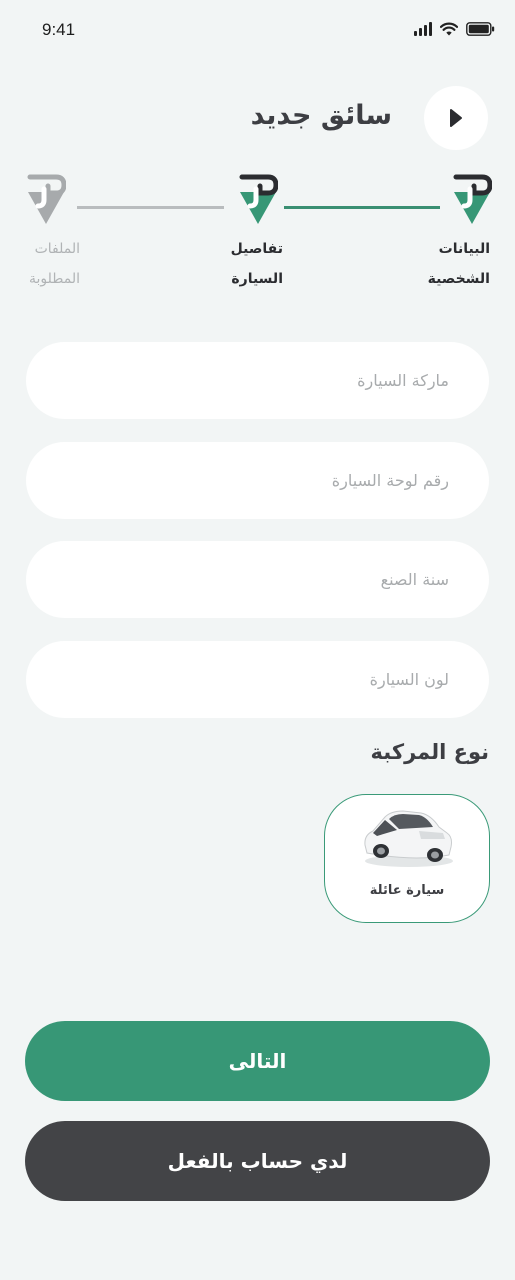 The image size is (515, 1280). I want to click on next-button: التالى, so click(257, 1061).